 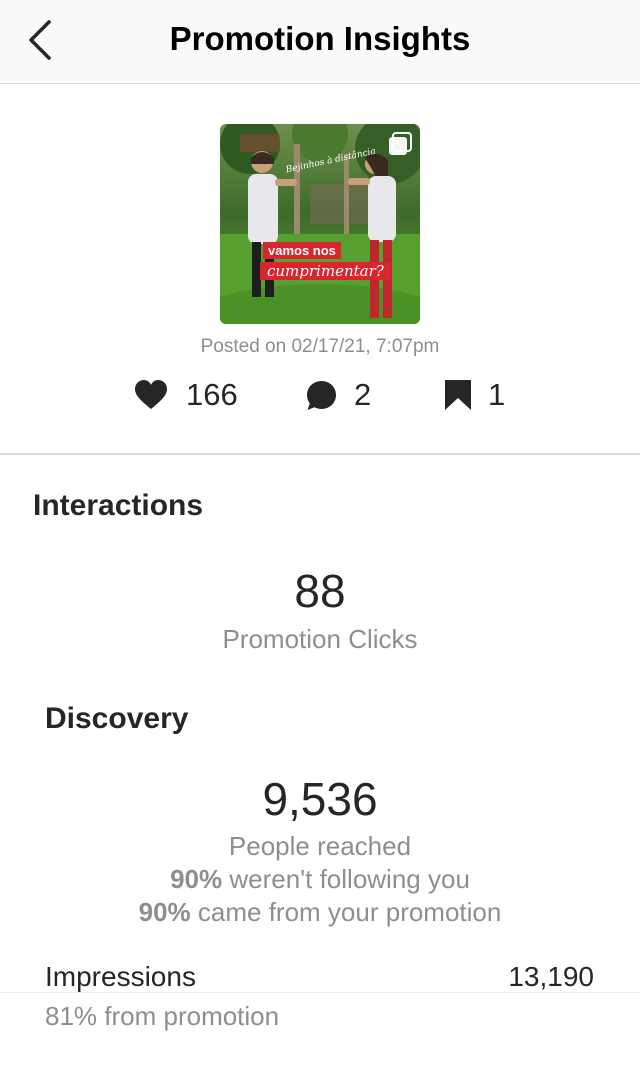 I want to click on page-title: Promotion Insights, so click(x=320, y=38).